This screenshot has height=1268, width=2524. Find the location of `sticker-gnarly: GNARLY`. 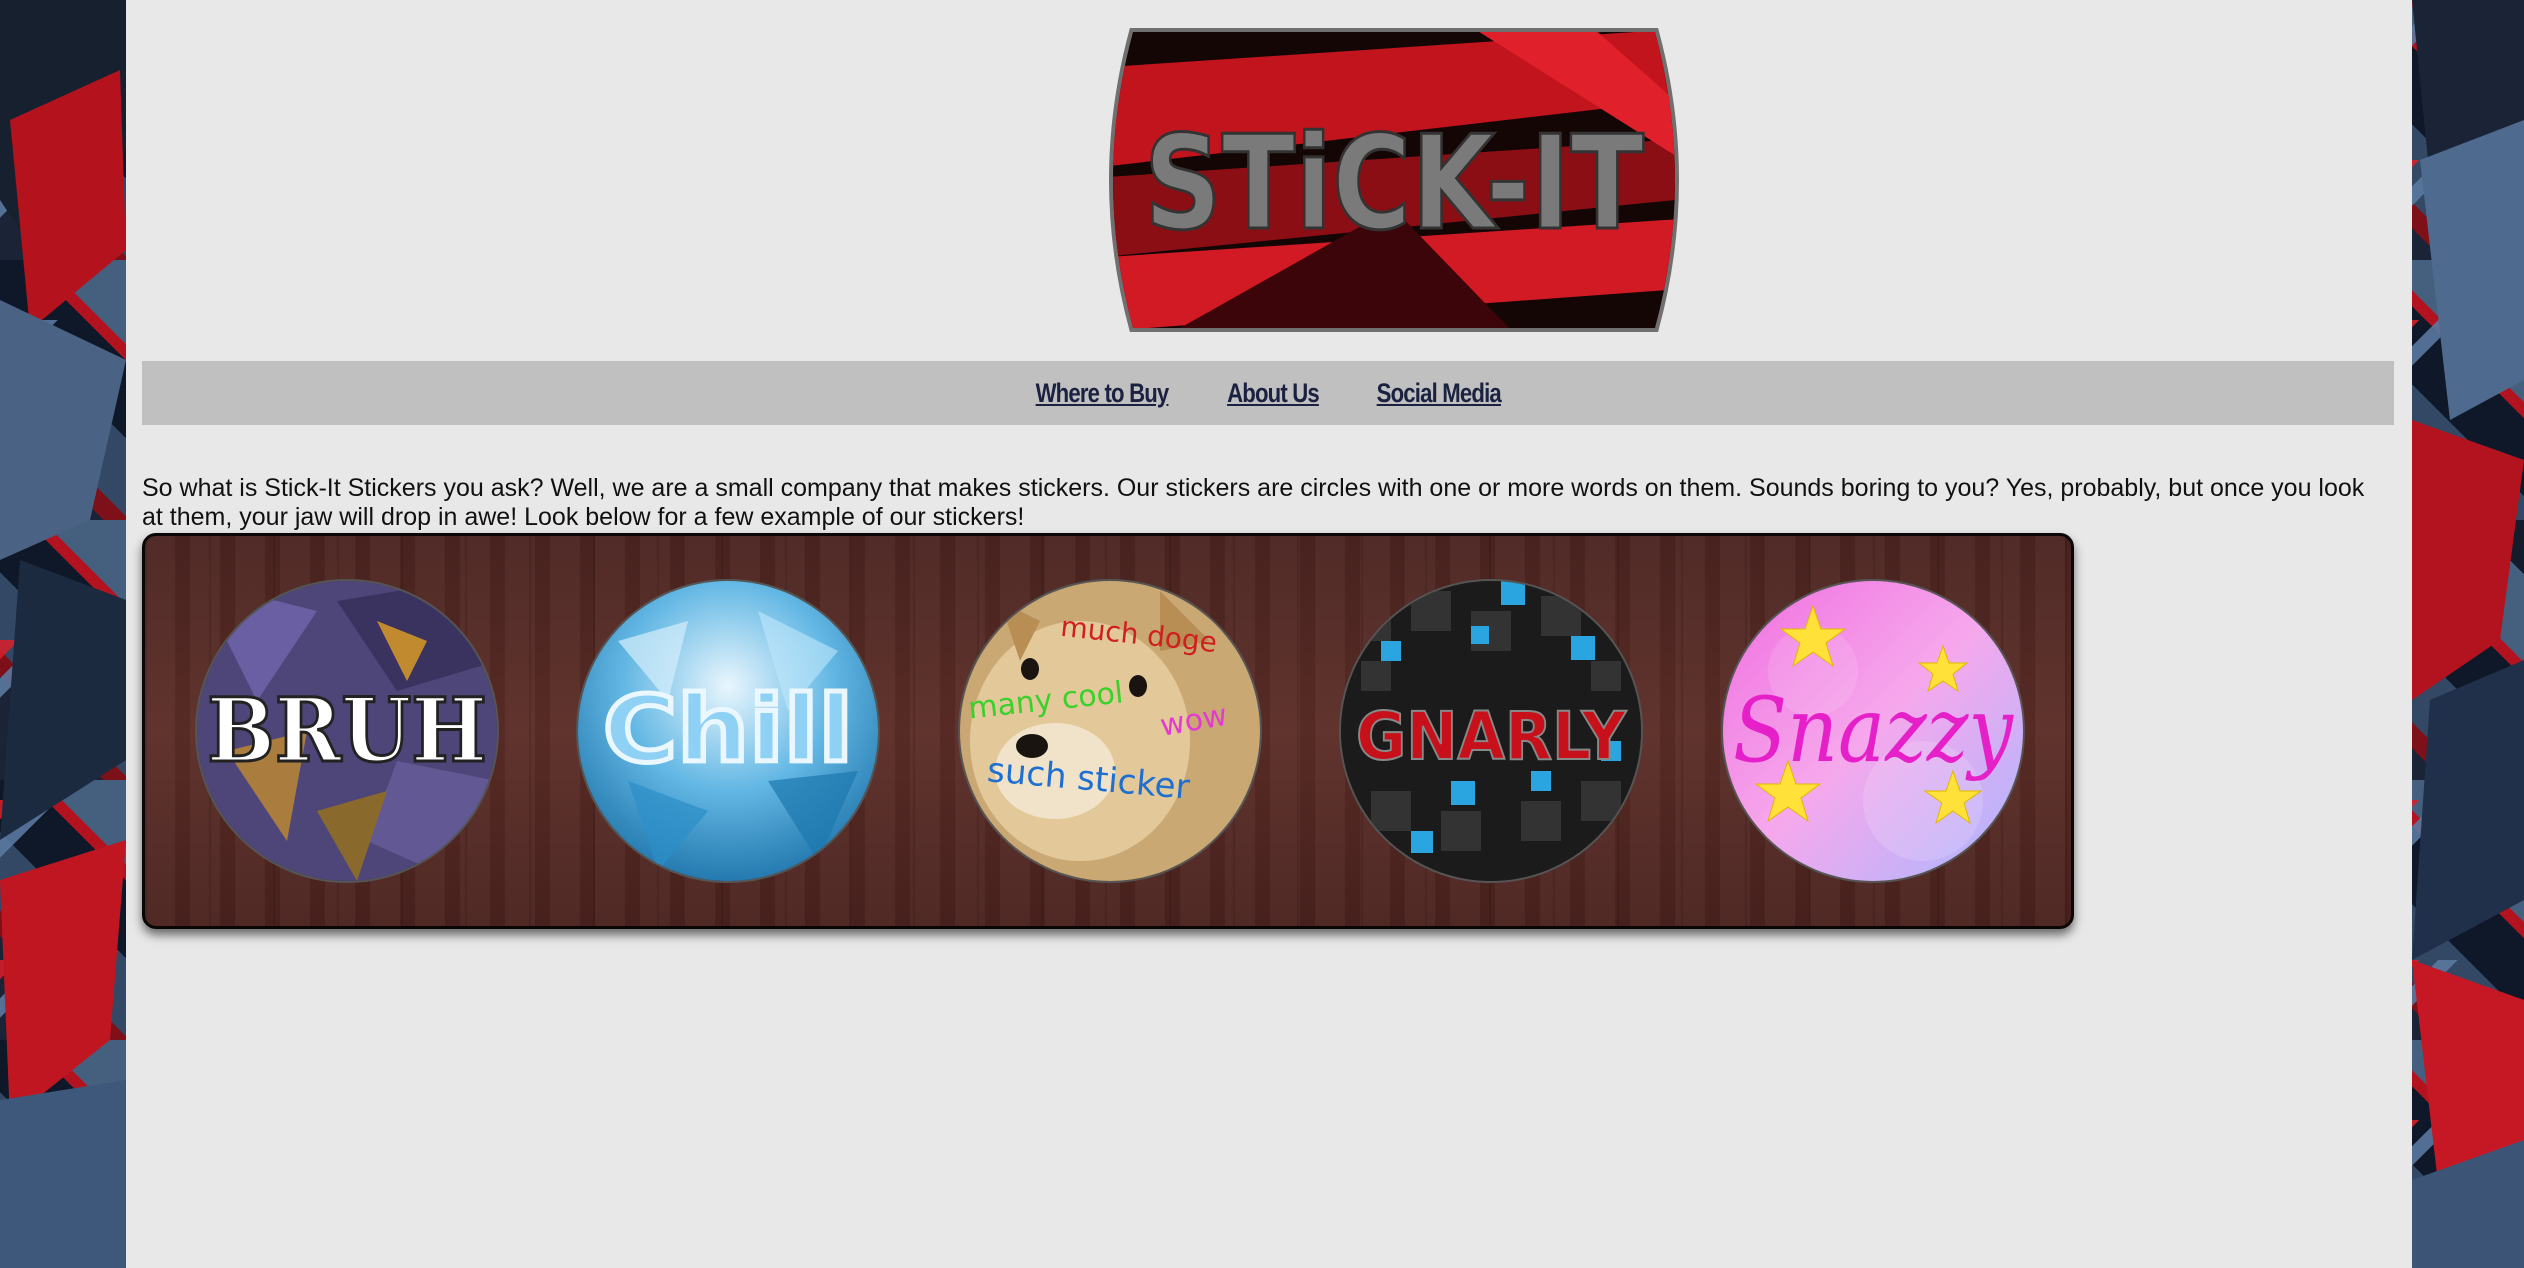

sticker-gnarly: GNARLY is located at coordinates (1491, 731).